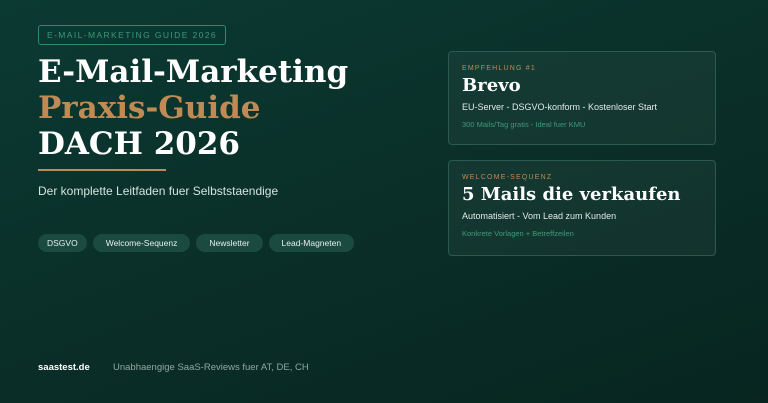 This screenshot has height=403, width=768. I want to click on footer-brand: saastest.de, so click(64, 367).